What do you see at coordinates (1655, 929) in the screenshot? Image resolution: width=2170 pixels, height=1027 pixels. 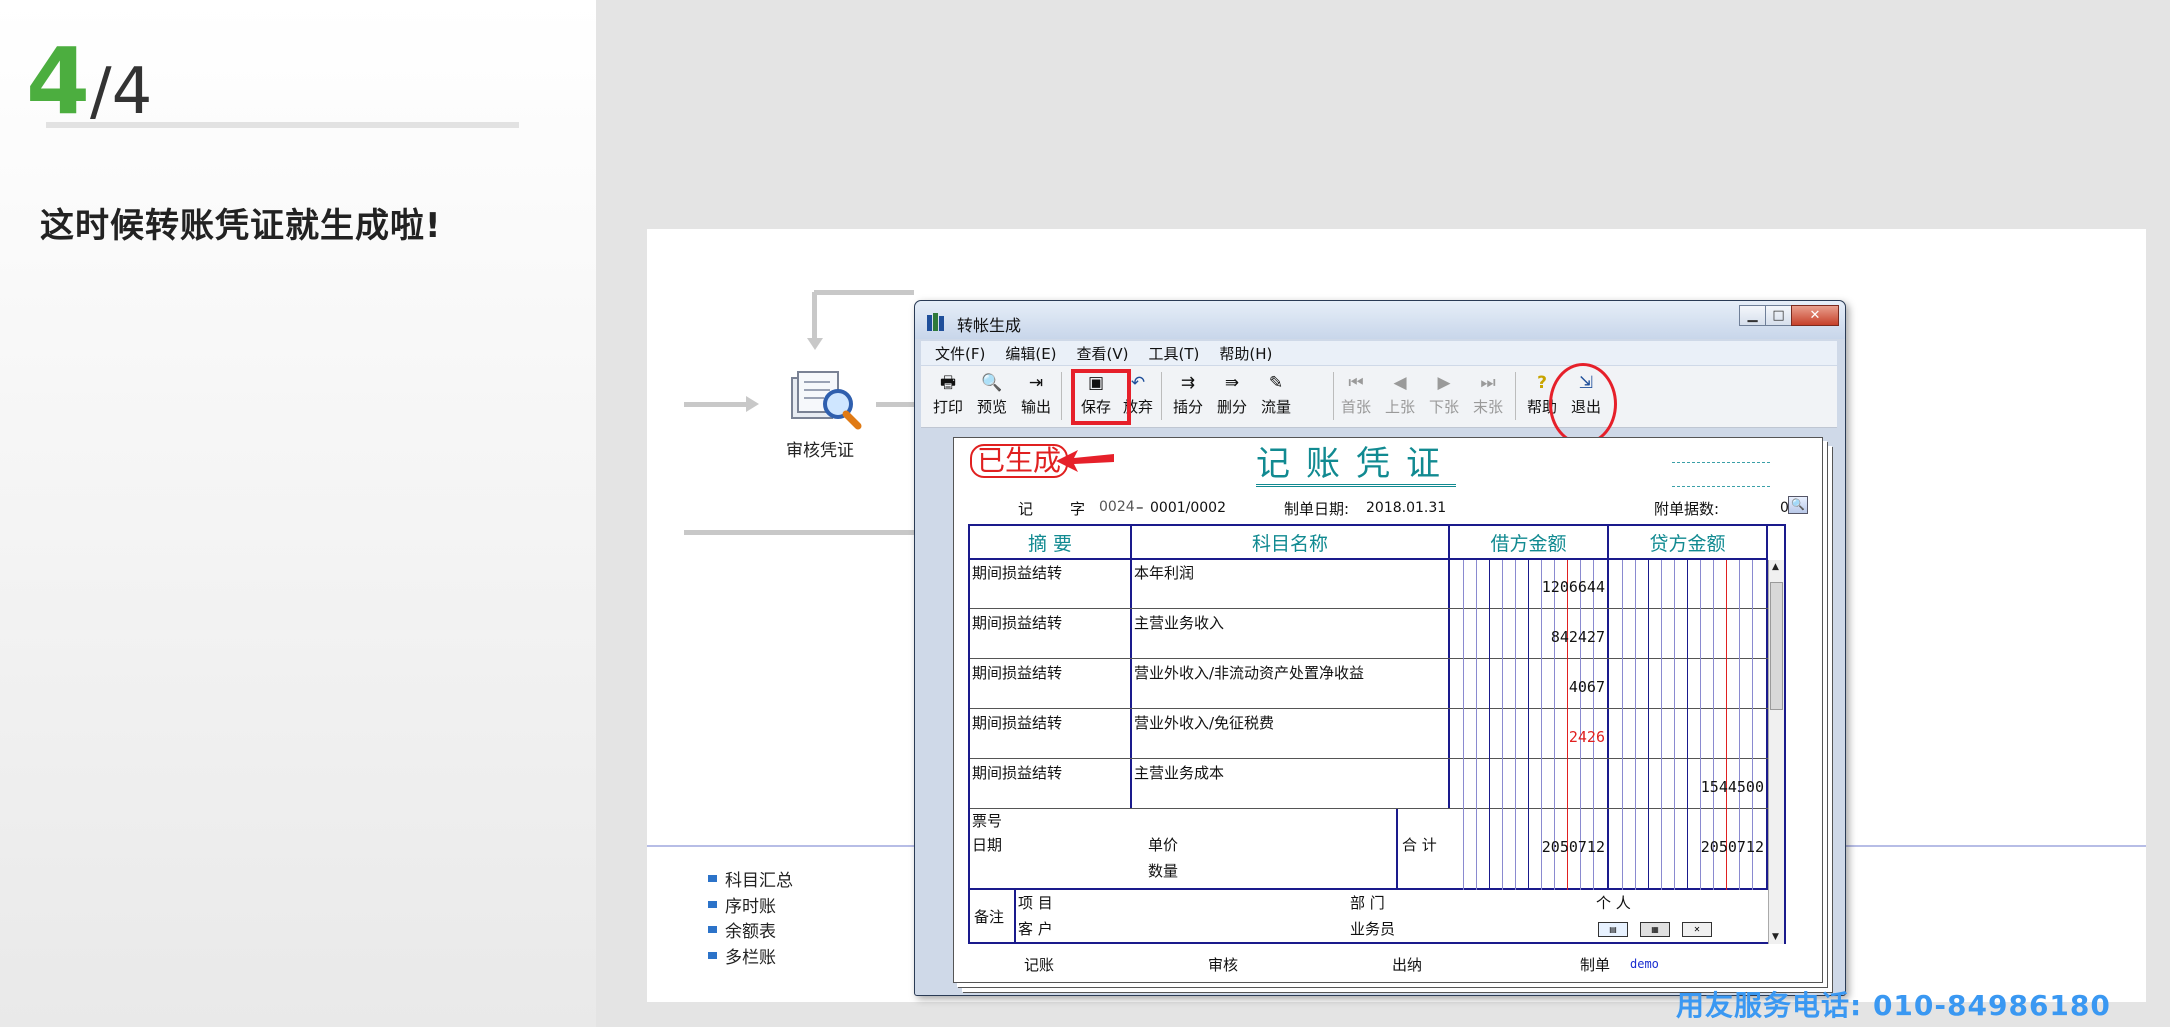 I see `id-card-icon: ▦` at bounding box center [1655, 929].